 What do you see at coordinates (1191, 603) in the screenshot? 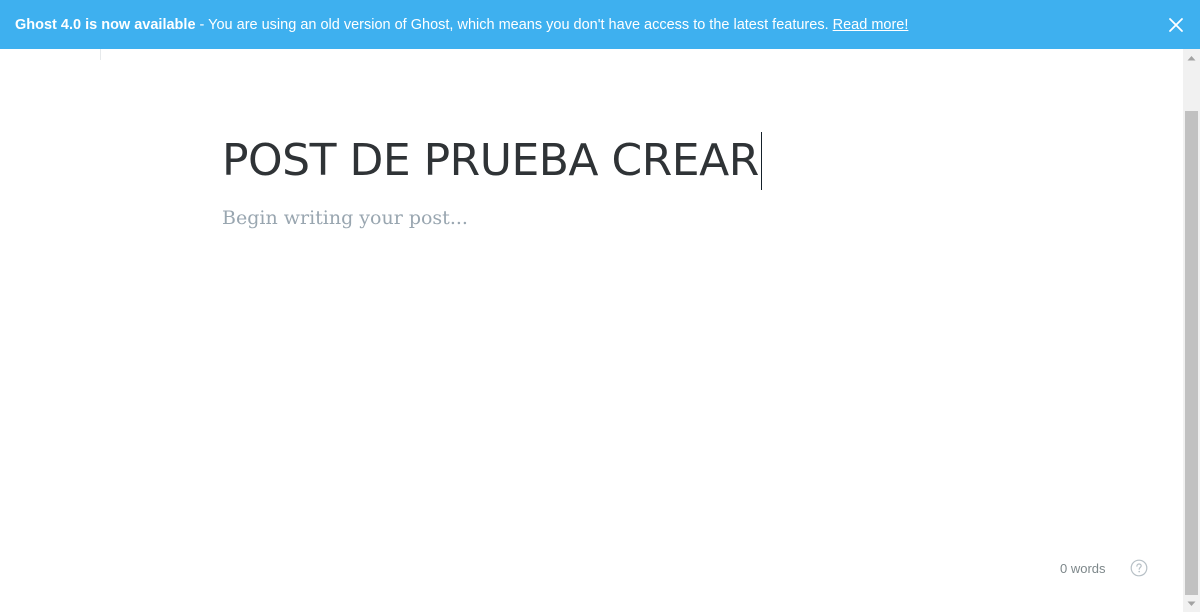
I see `scroll-down-icon` at bounding box center [1191, 603].